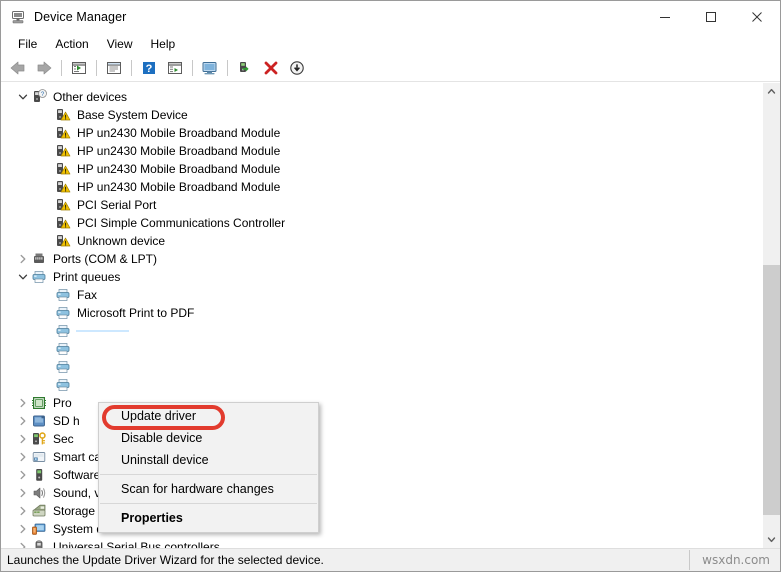  I want to click on tree-row: Print queues, so click(381, 277).